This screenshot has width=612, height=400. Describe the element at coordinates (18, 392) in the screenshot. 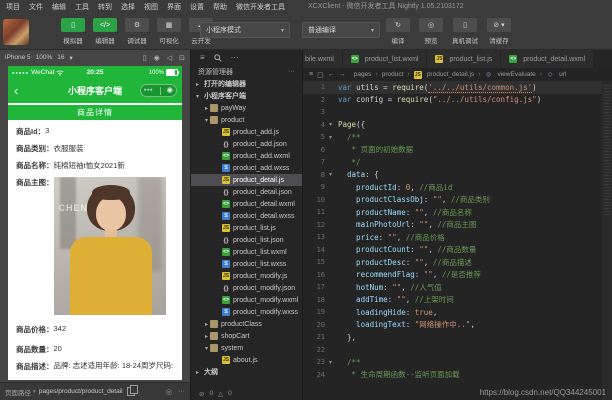

I see `page-path-label: 页面路径` at that location.